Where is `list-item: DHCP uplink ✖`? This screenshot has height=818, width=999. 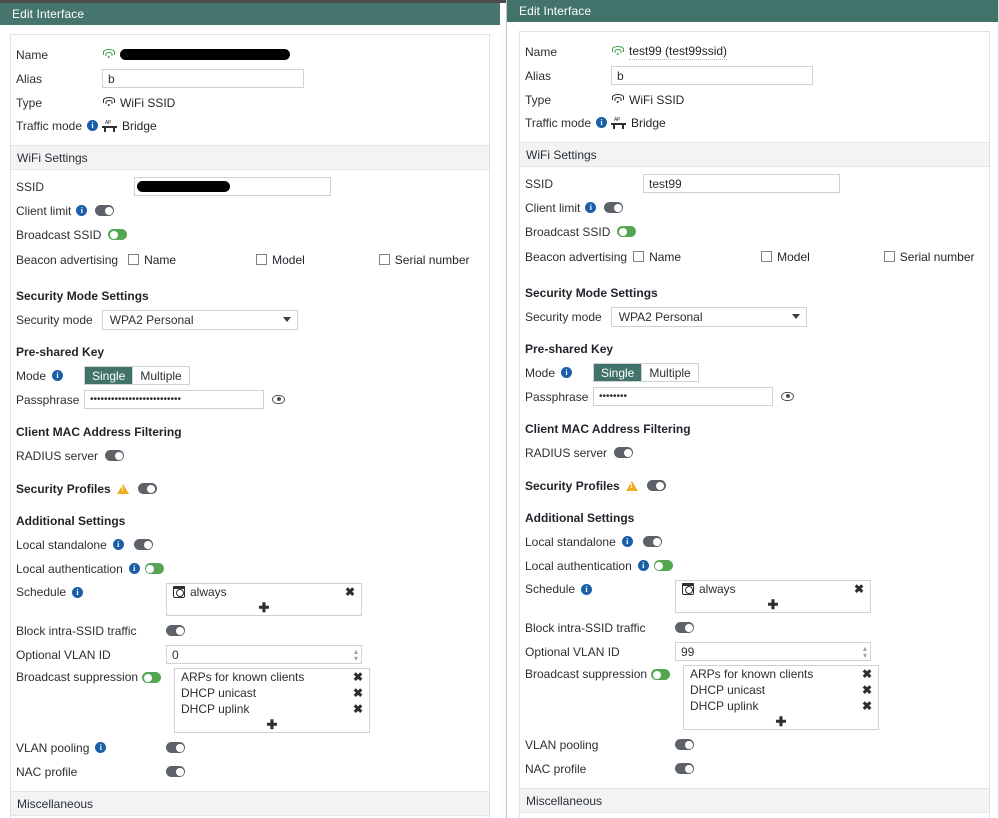 list-item: DHCP uplink ✖ is located at coordinates (272, 709).